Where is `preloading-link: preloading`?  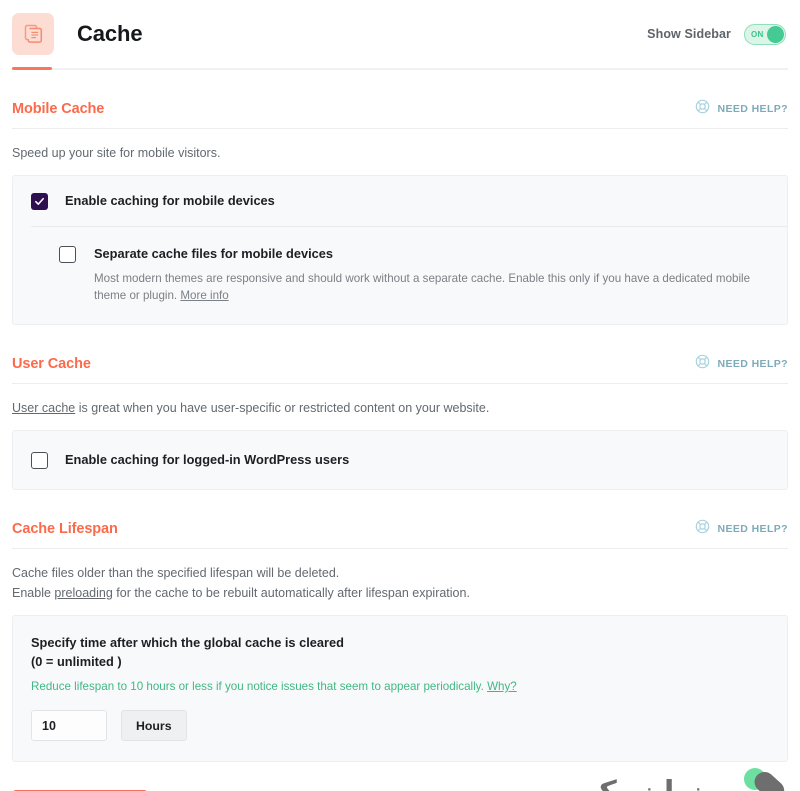
preloading-link: preloading is located at coordinates (83, 593).